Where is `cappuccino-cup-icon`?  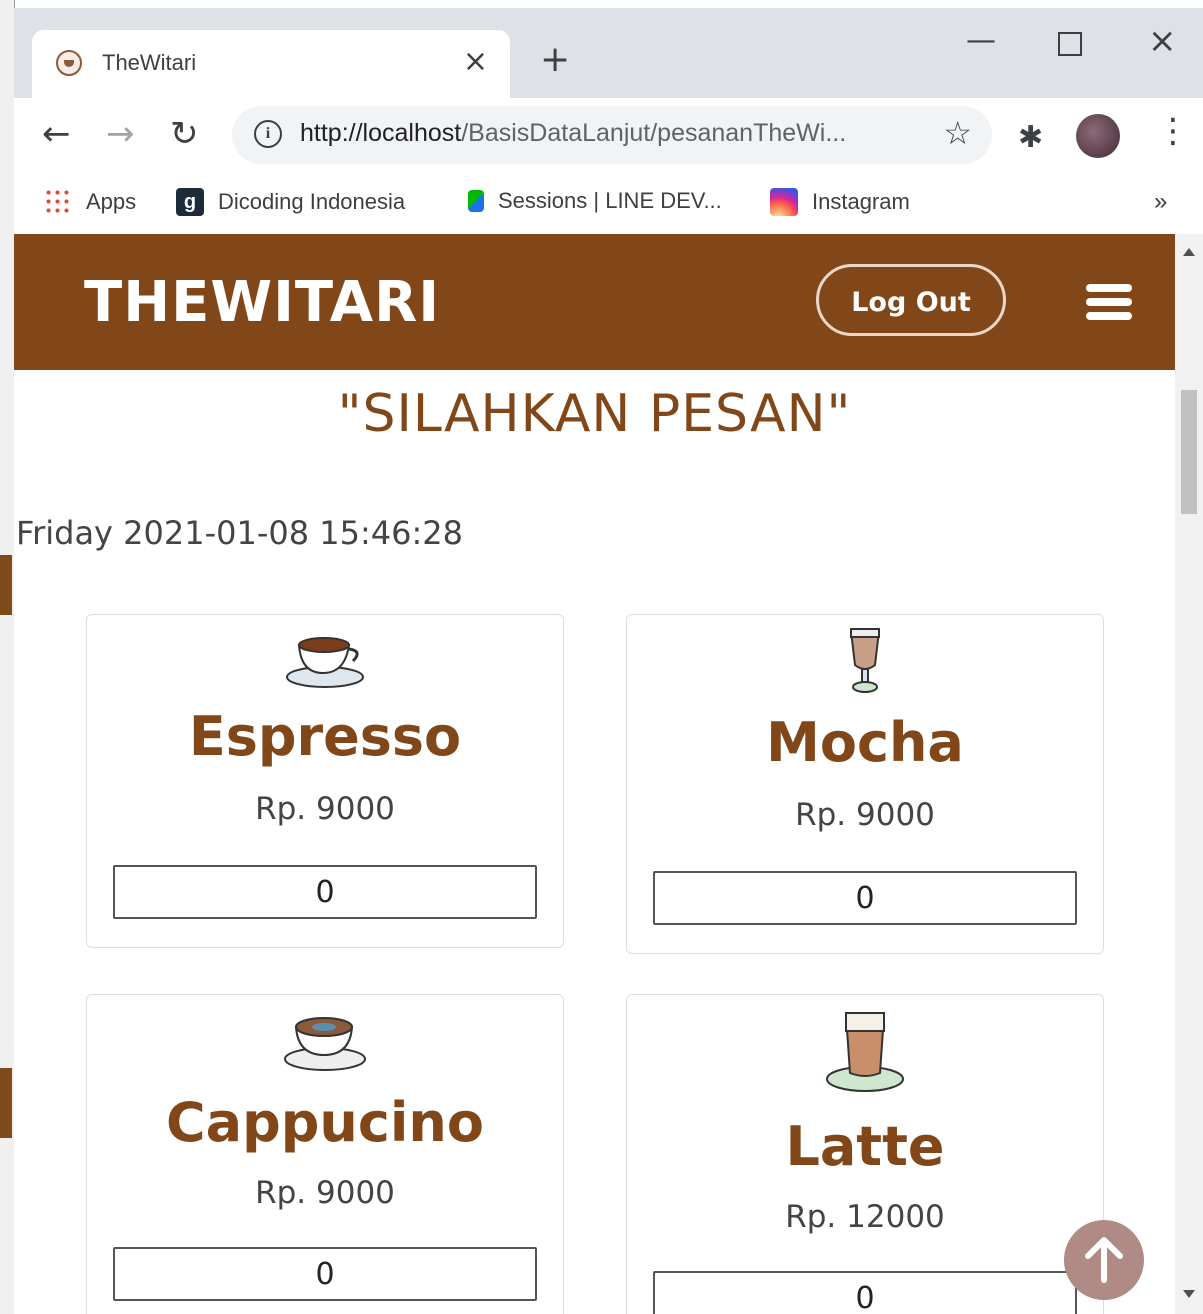
cappuccino-cup-icon is located at coordinates (325, 1044).